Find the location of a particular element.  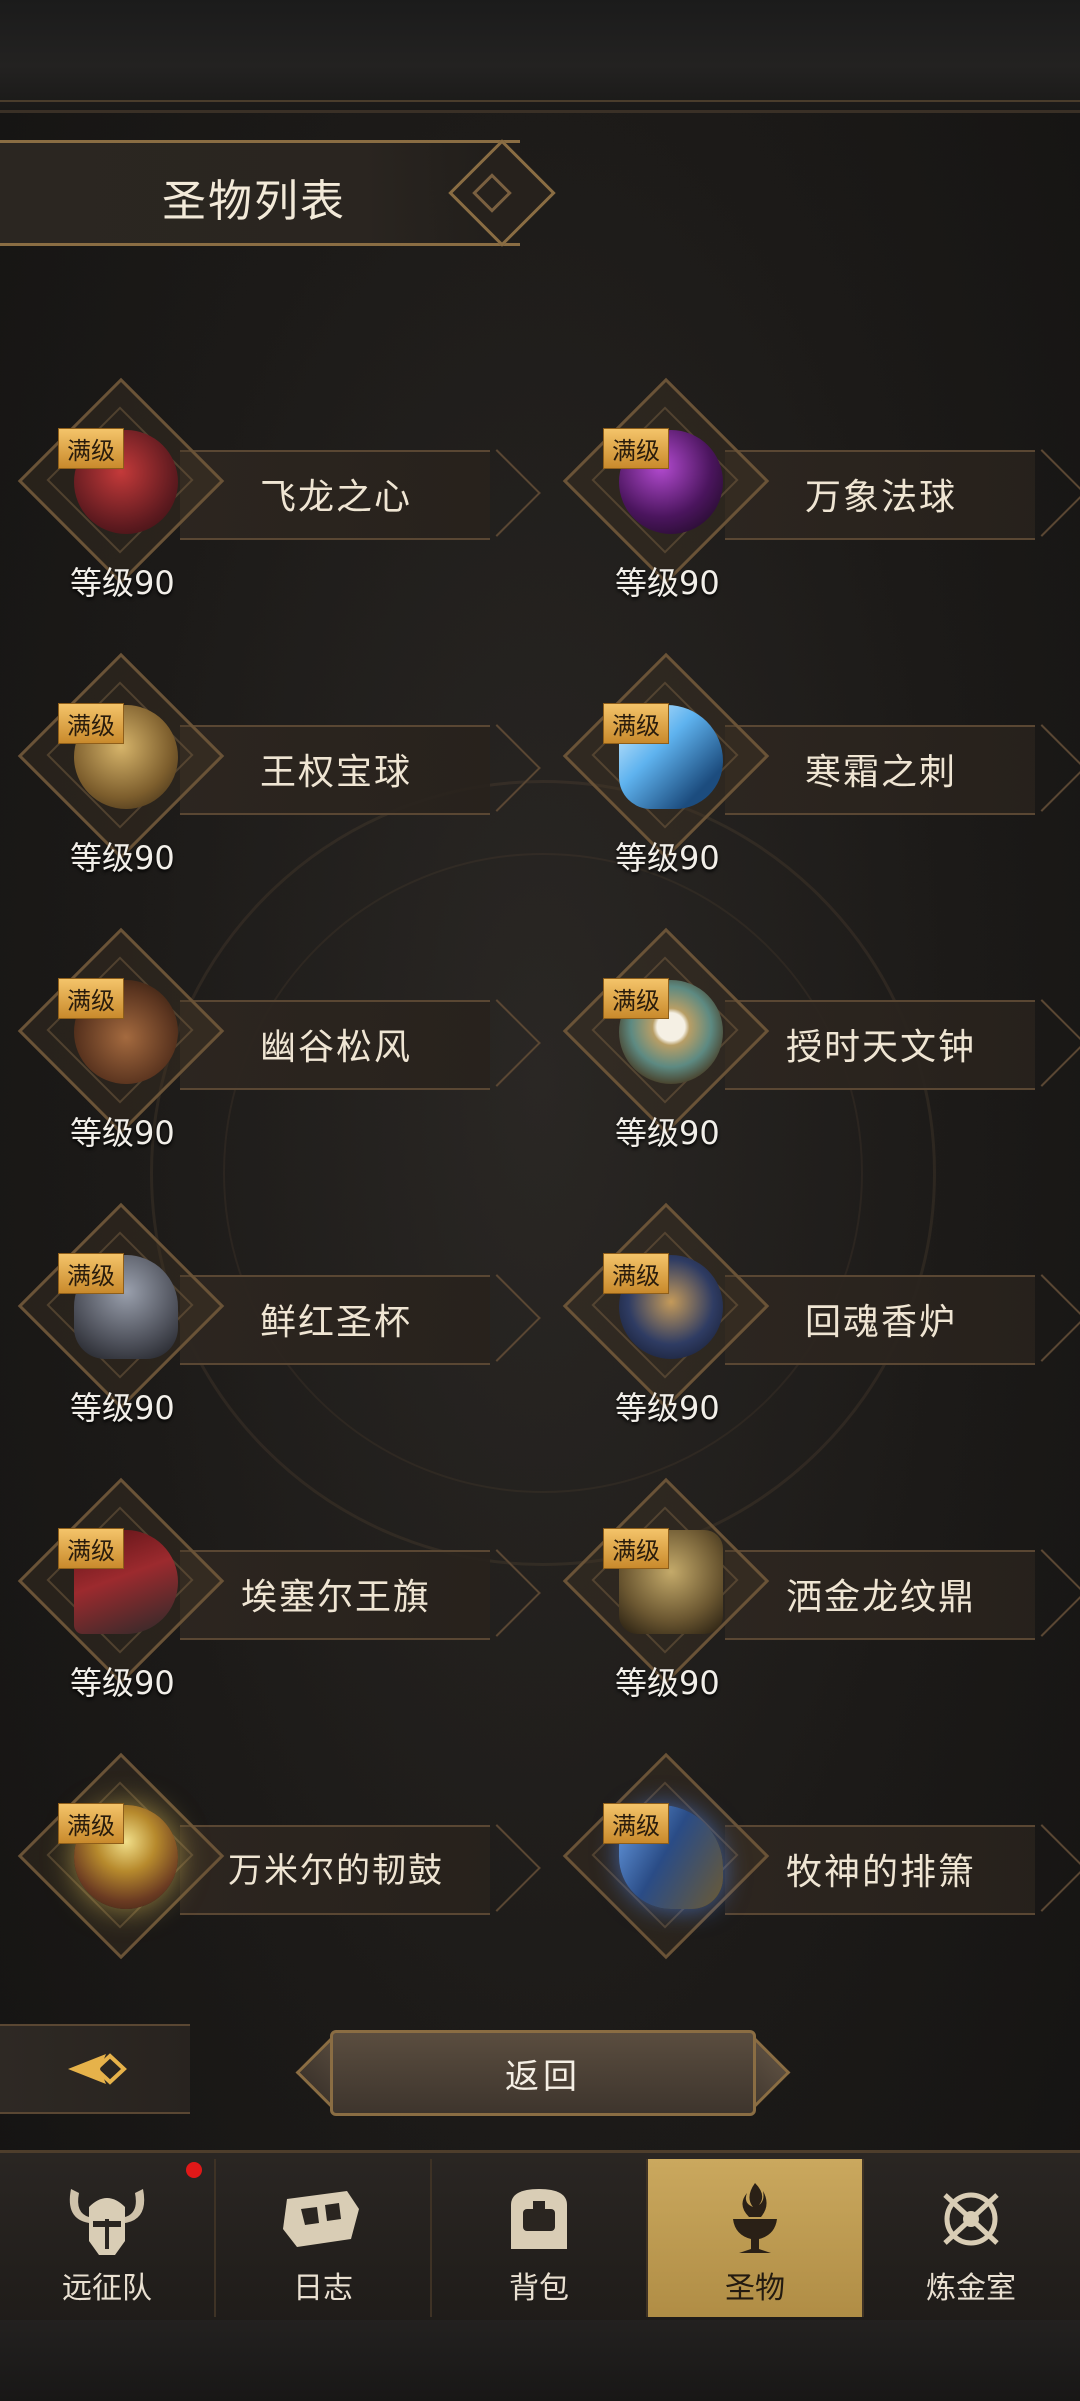

relic-name: 授时天文钟 is located at coordinates (880, 1047).